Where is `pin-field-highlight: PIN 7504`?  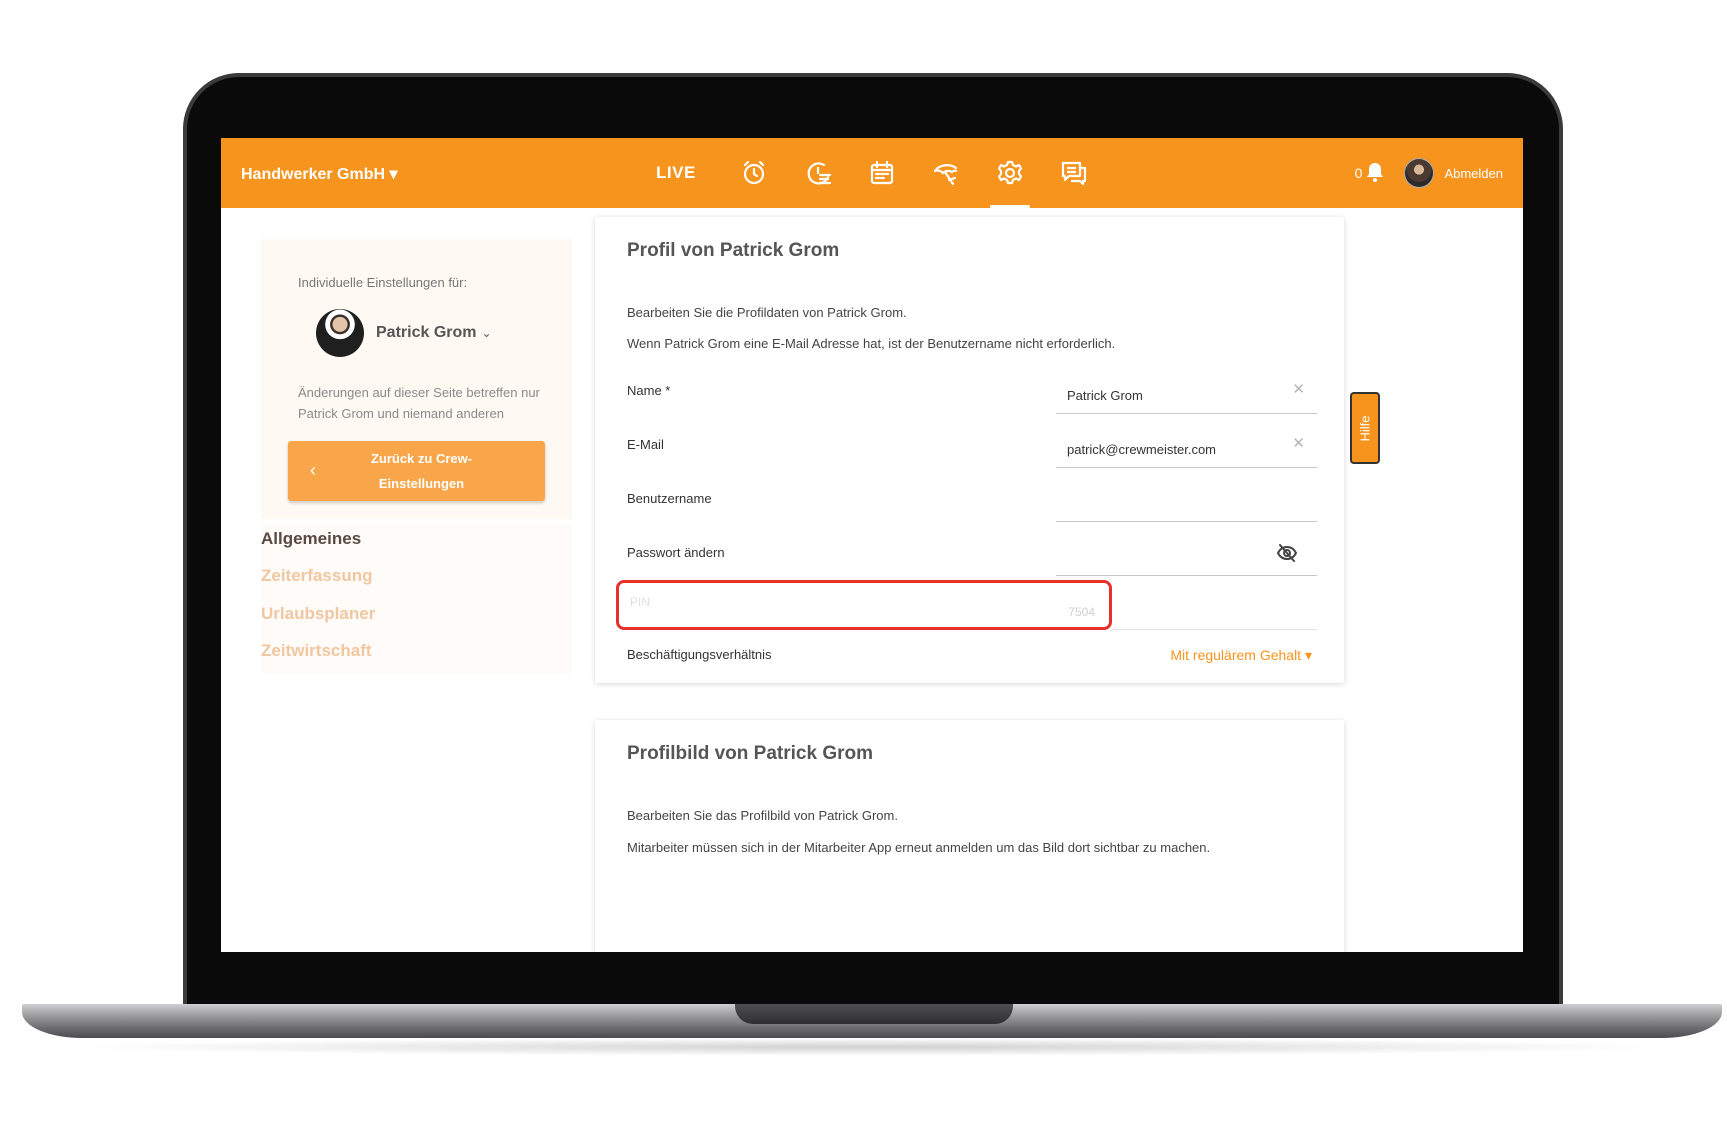 pin-field-highlight: PIN 7504 is located at coordinates (864, 605).